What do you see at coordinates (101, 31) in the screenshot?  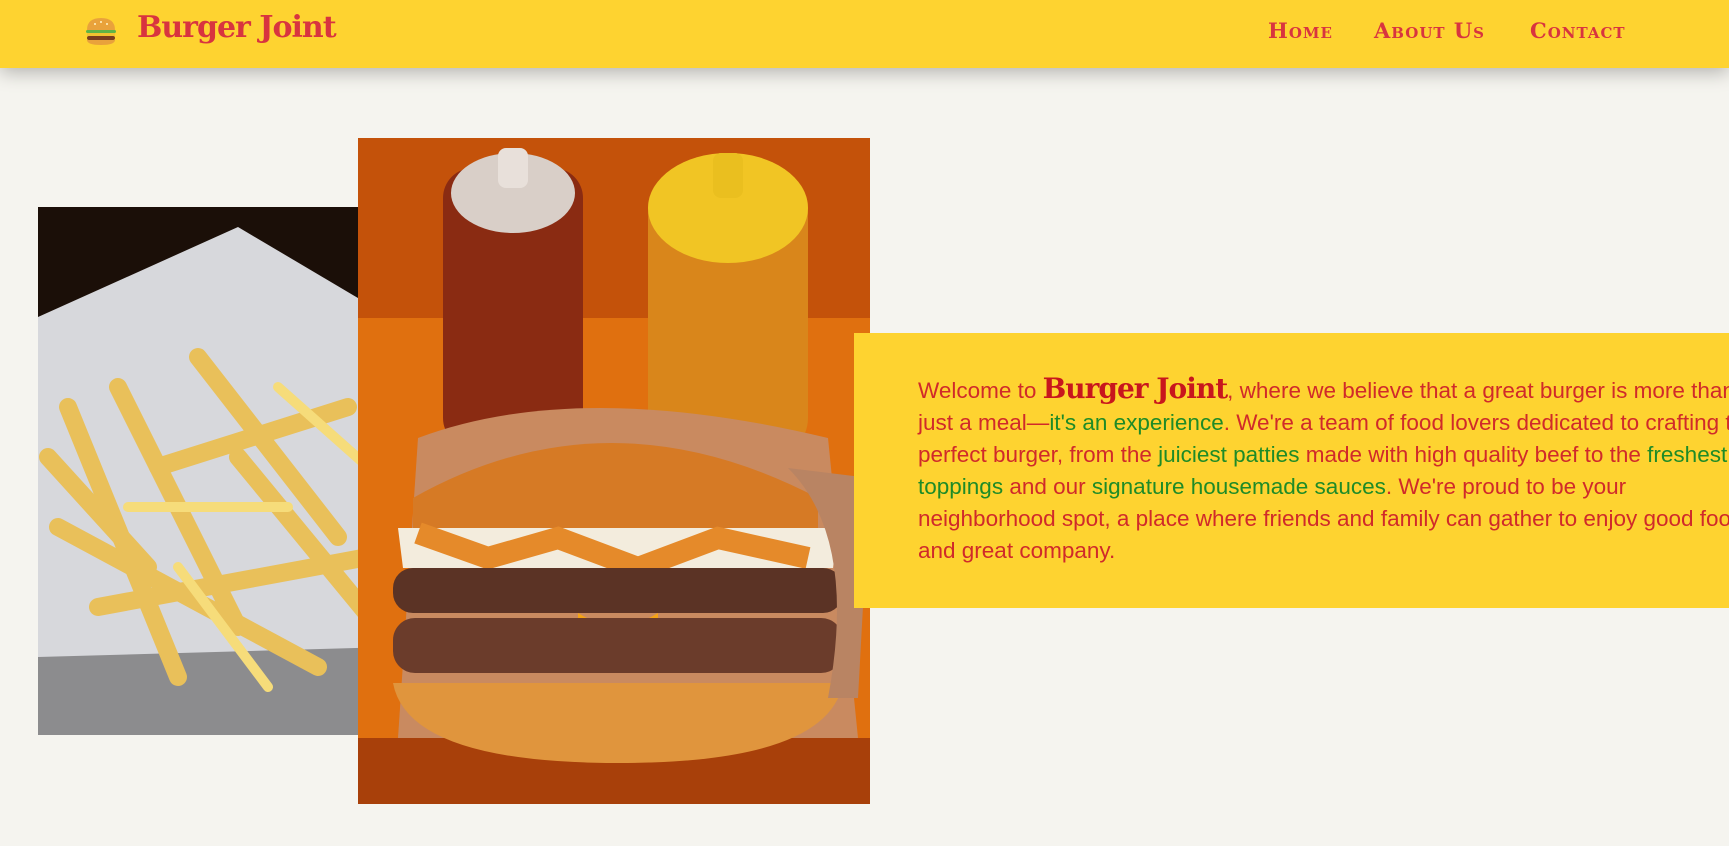 I see `burger-icon` at bounding box center [101, 31].